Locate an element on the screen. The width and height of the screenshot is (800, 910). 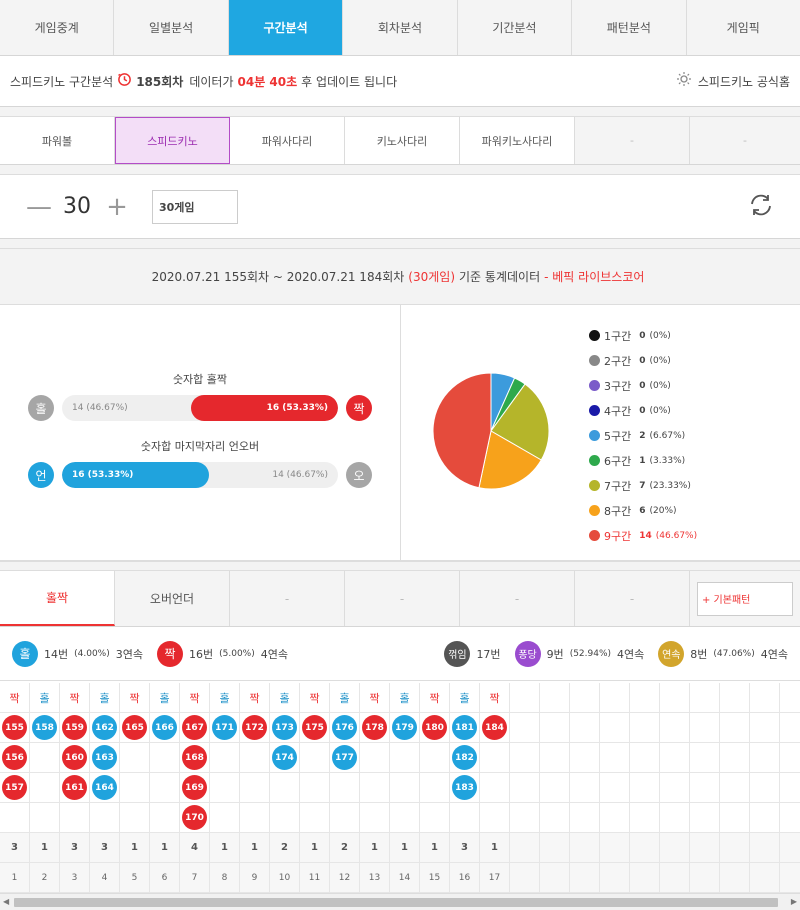
column-index: 9 is located at coordinates (255, 877).